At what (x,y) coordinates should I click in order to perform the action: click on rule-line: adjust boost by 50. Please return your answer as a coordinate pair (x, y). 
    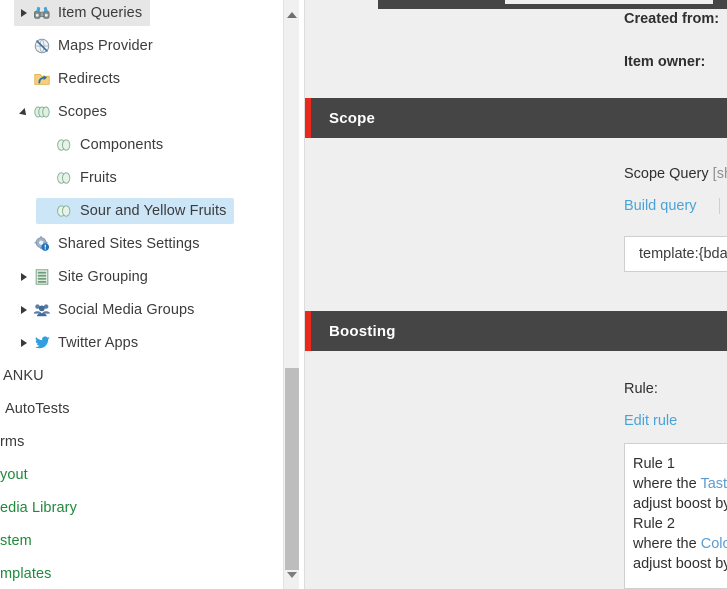
    Looking at the image, I should click on (680, 504).